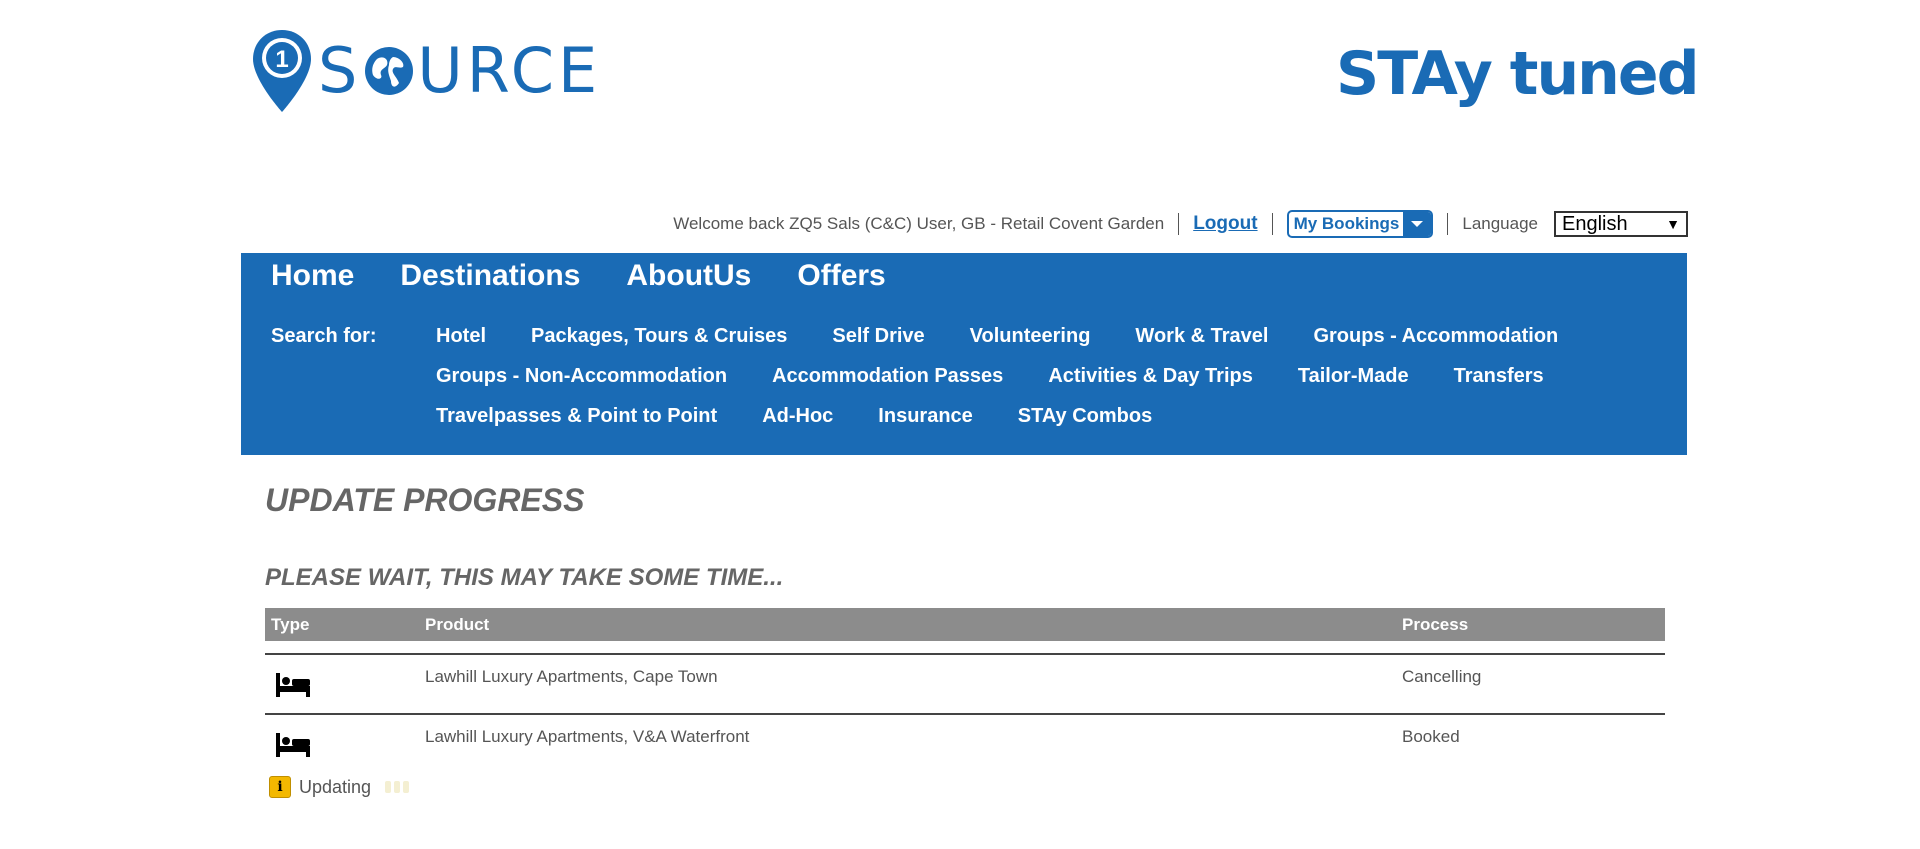  Describe the element at coordinates (509, 70) in the screenshot. I see `logo-letters-urce: URCE` at that location.